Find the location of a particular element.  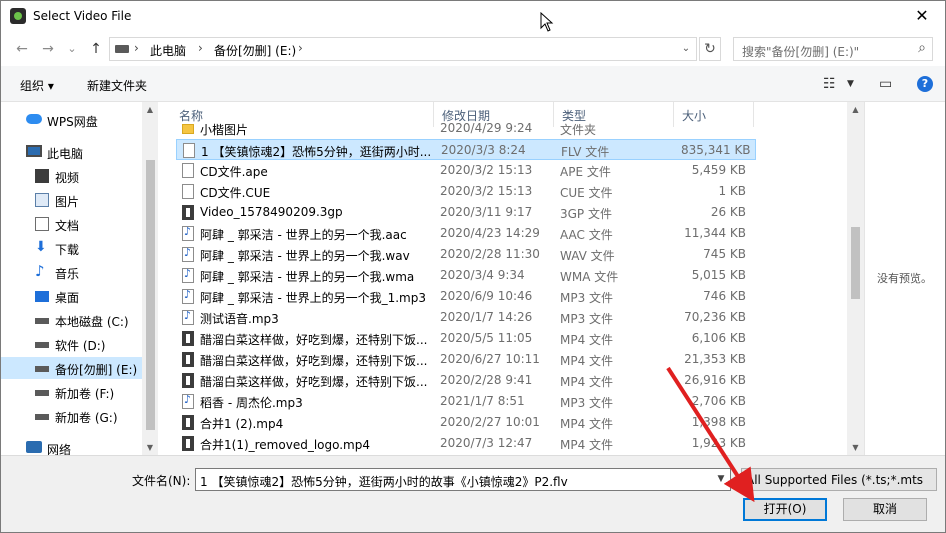

file-size: 11,344 KB is located at coordinates (715, 233).